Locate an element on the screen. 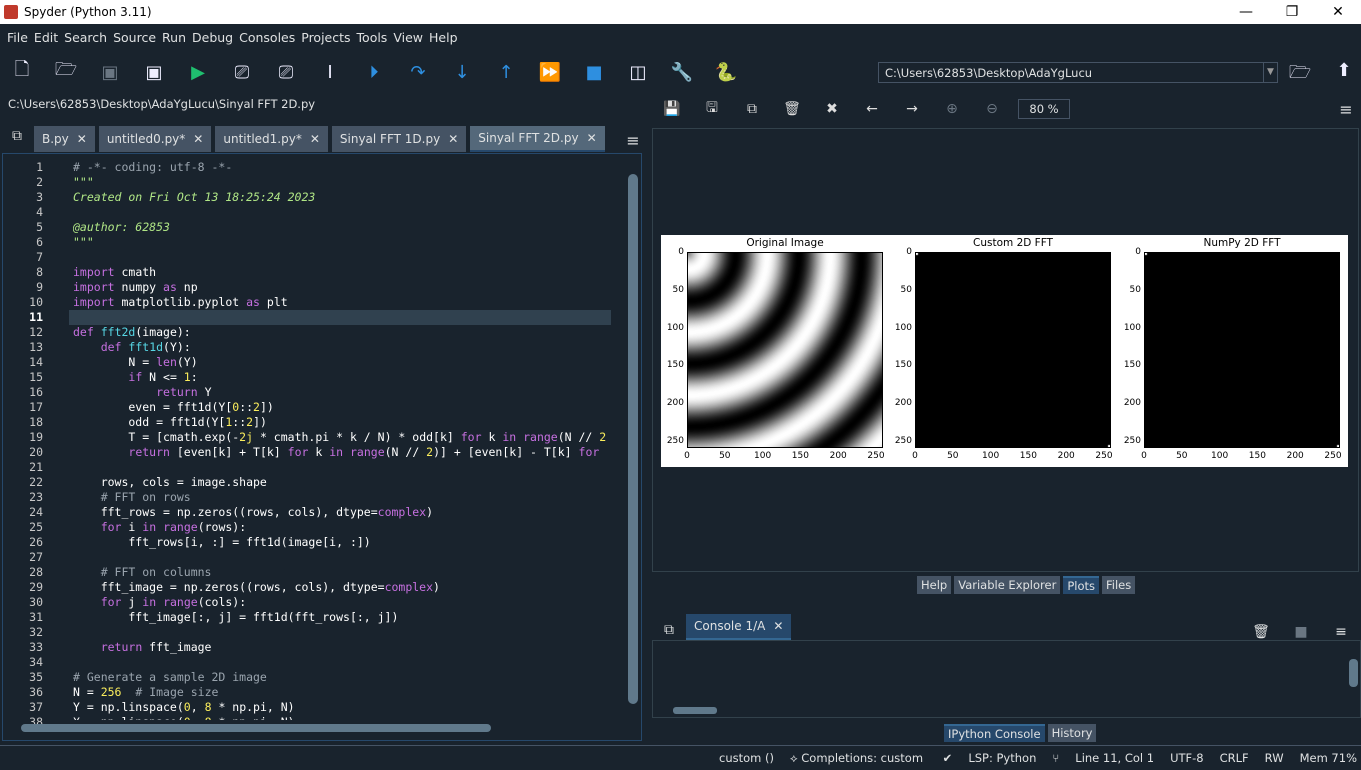 Image resolution: width=1361 pixels, height=770 pixels. tab-sinyal-fft-1d: Sinyal FFT 1D.py ✕ is located at coordinates (399, 139).